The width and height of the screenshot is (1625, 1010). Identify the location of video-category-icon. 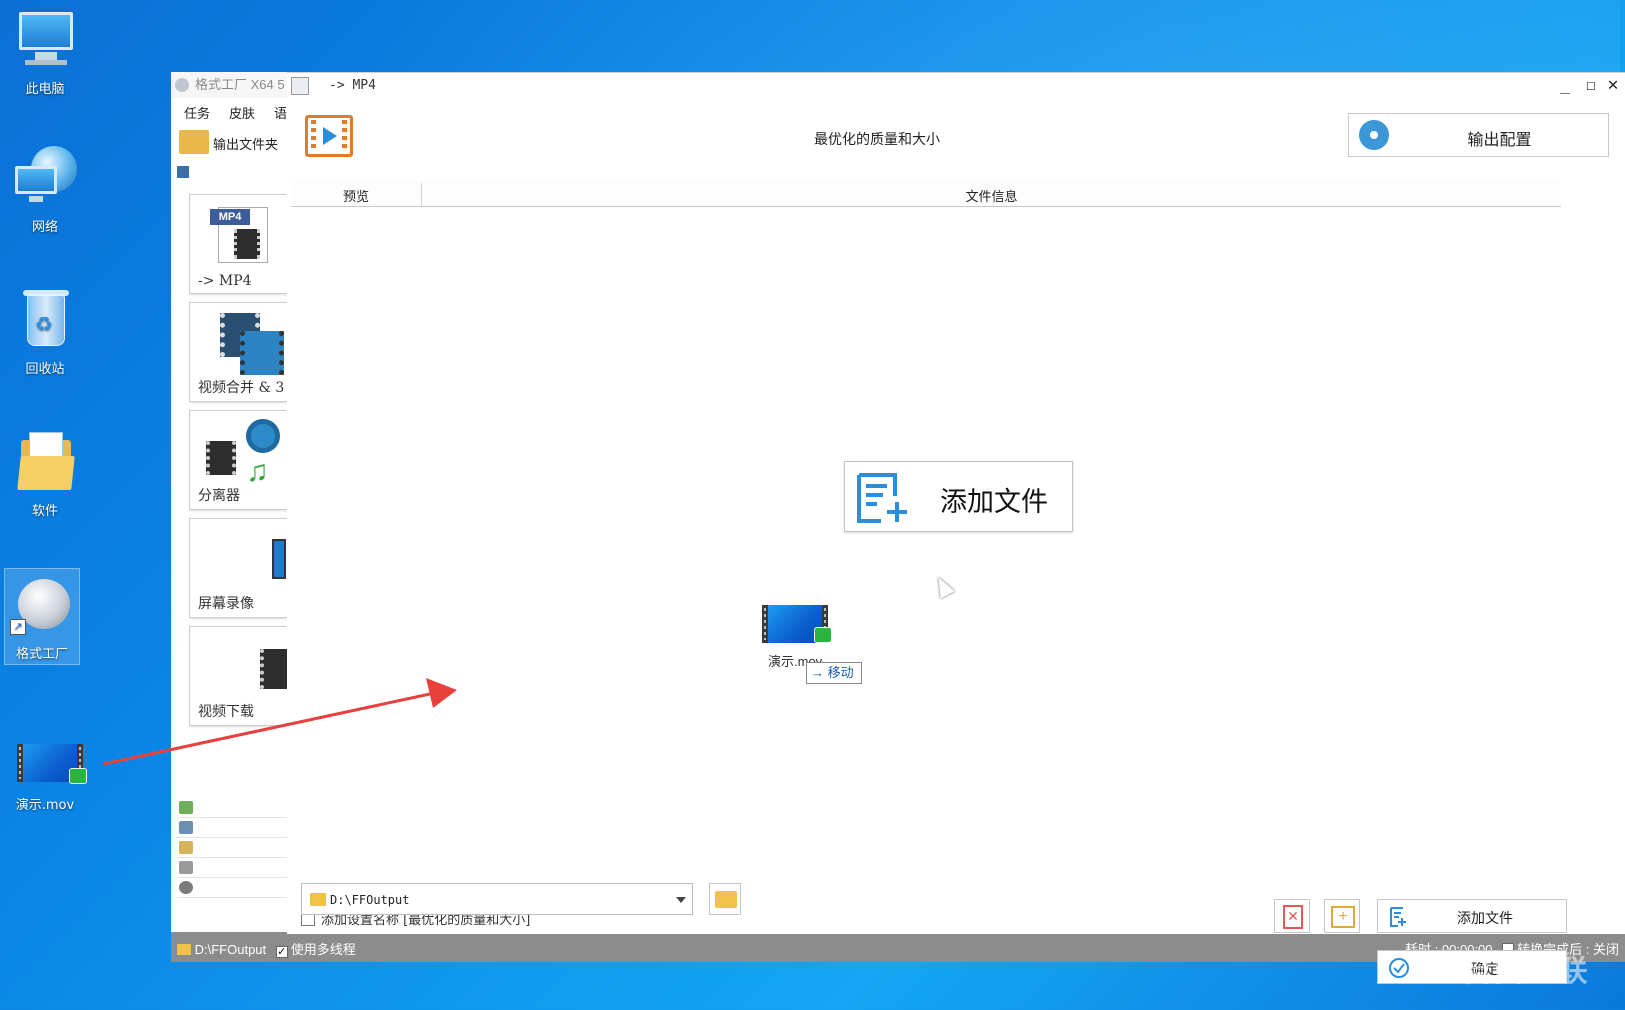
(183, 172).